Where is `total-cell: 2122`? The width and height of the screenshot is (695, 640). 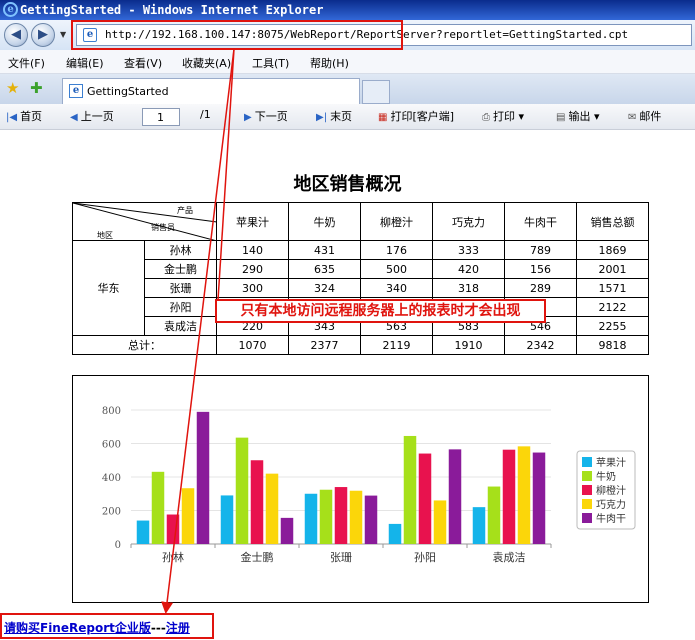
total-cell: 2122 is located at coordinates (612, 307).